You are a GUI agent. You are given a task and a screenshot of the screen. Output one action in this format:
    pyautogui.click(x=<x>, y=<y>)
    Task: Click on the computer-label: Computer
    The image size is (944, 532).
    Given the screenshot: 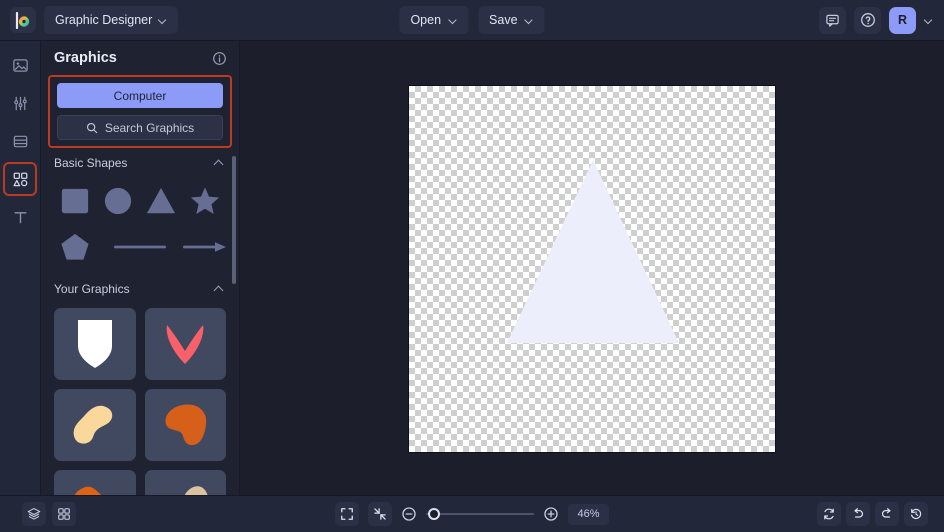 What is the action you would take?
    pyautogui.click(x=140, y=95)
    